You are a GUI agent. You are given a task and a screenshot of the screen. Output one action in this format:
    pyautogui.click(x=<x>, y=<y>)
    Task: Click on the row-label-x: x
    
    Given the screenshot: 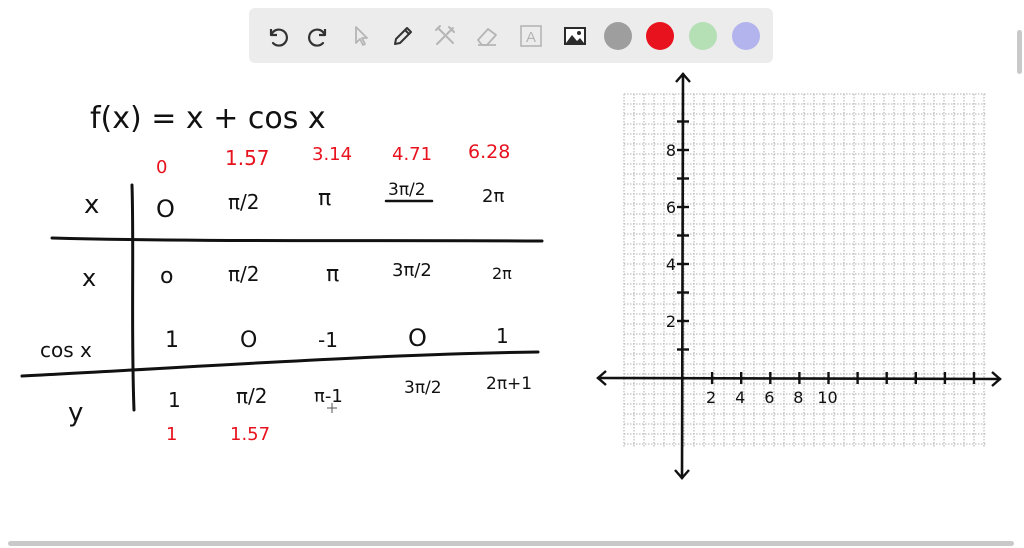 What is the action you would take?
    pyautogui.click(x=89, y=278)
    